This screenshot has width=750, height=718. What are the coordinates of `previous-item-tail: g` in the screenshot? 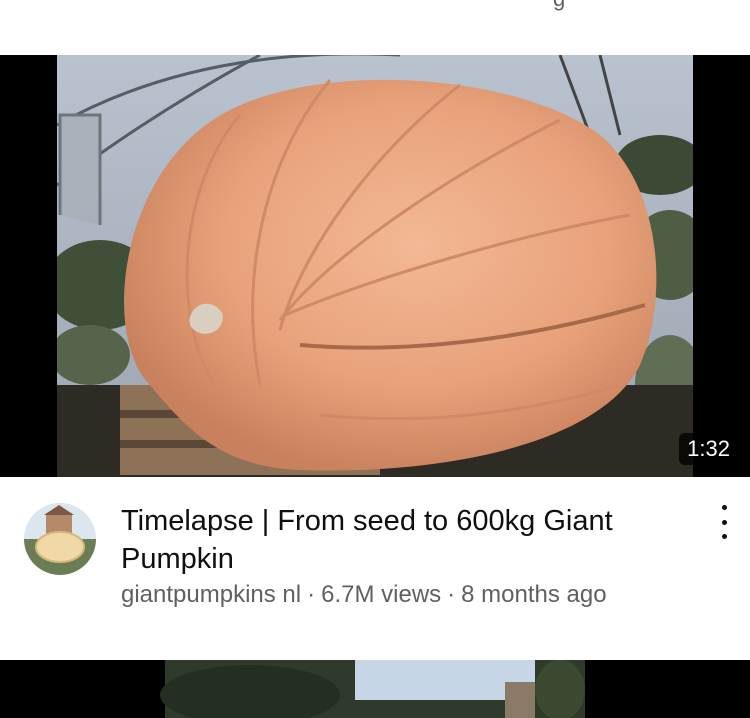 It's located at (375, 27).